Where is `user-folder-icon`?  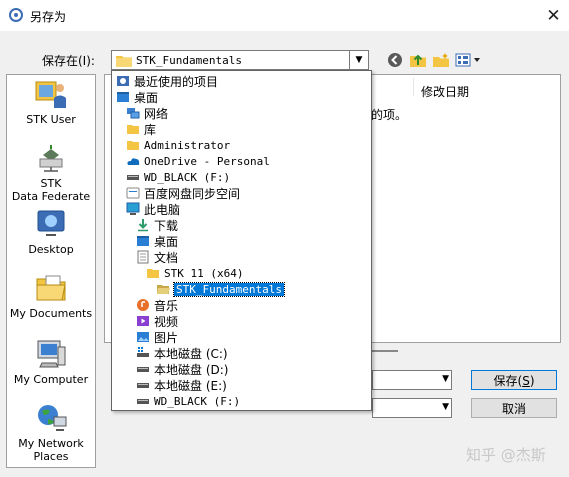
user-folder-icon is located at coordinates (133, 145).